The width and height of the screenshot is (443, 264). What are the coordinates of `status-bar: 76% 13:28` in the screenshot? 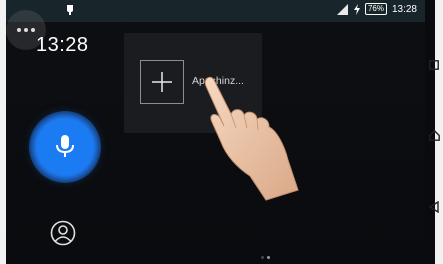 It's located at (215, 11).